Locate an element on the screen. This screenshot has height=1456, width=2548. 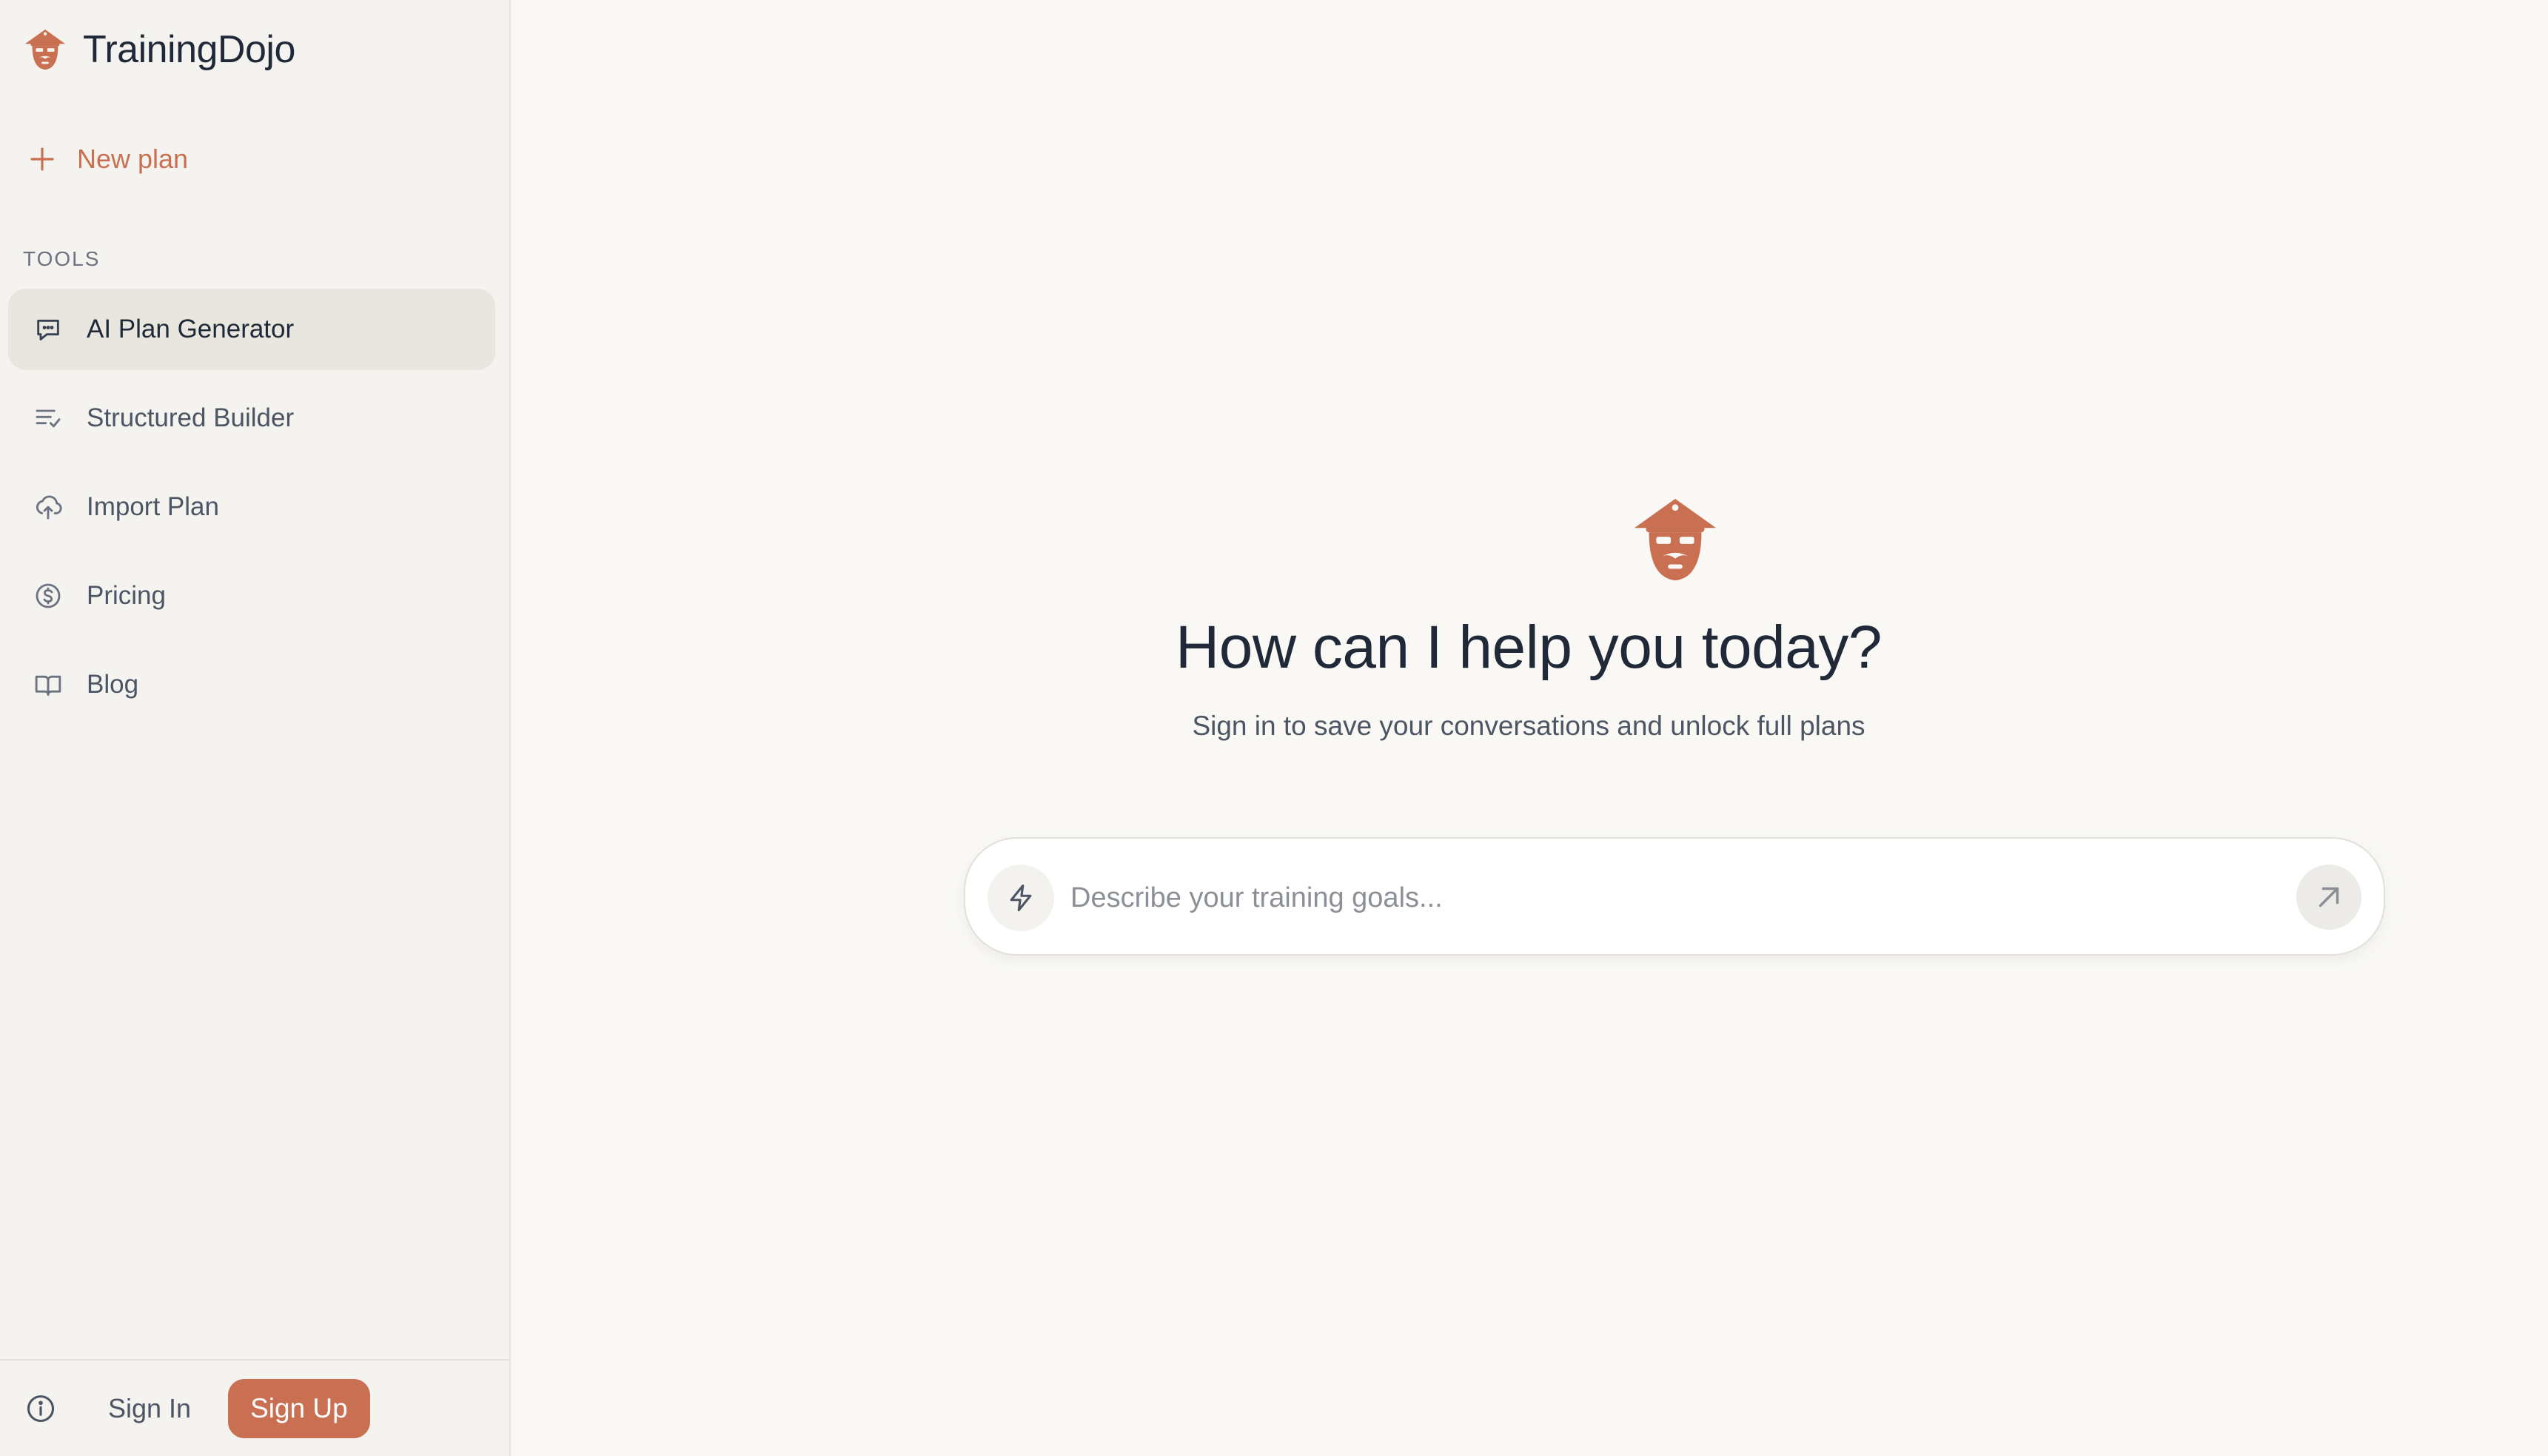
brand-name: TrainingDojo is located at coordinates (189, 49).